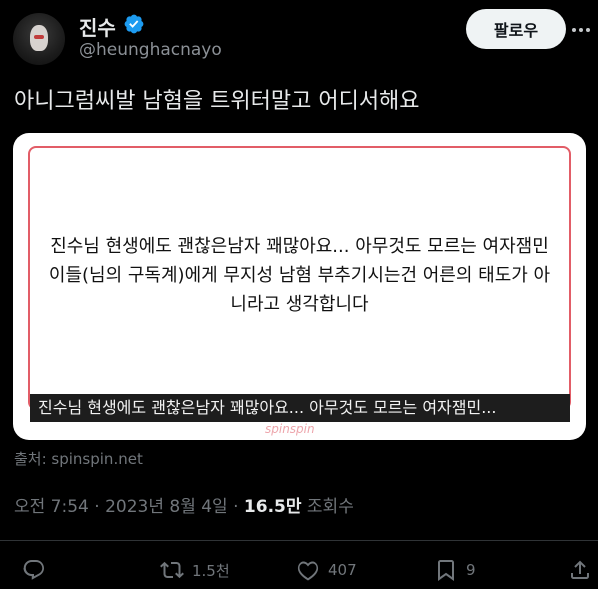  I want to click on tweet-meta: 오전 7:54 · 2023년 8월 4일 · 16.5만 조회수, so click(184, 504).